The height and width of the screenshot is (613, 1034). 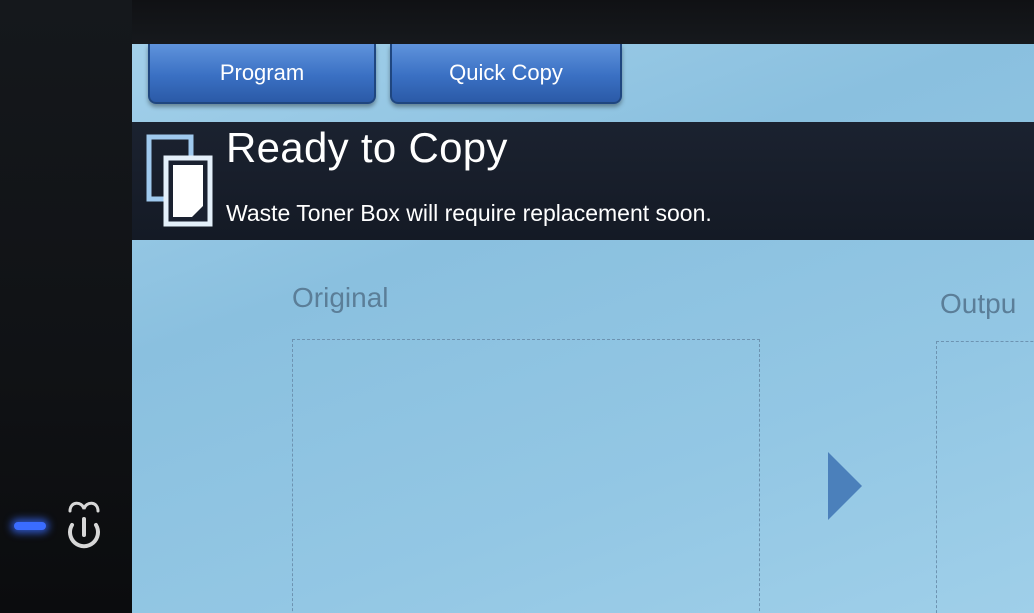 I want to click on tab-quick-copy: Quick Copy, so click(x=506, y=74).